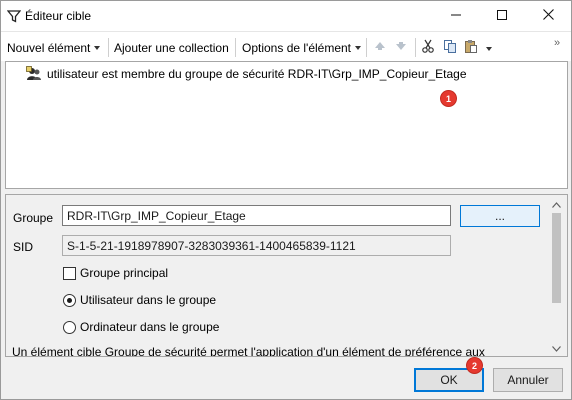  What do you see at coordinates (256, 215) in the screenshot?
I see `group-field: RDR-IT\Grp_IMP_Copieur_Etage` at bounding box center [256, 215].